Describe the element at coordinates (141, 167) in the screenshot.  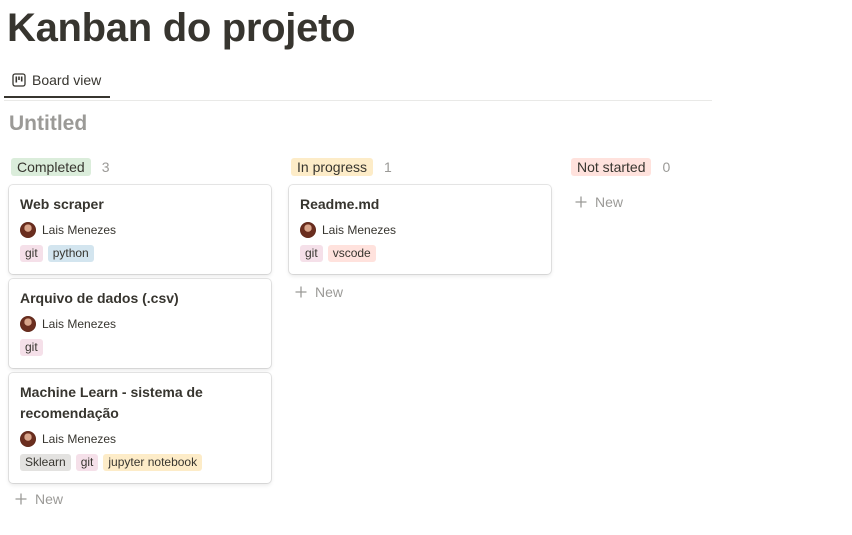
I see `column-header: Completed 3` at that location.